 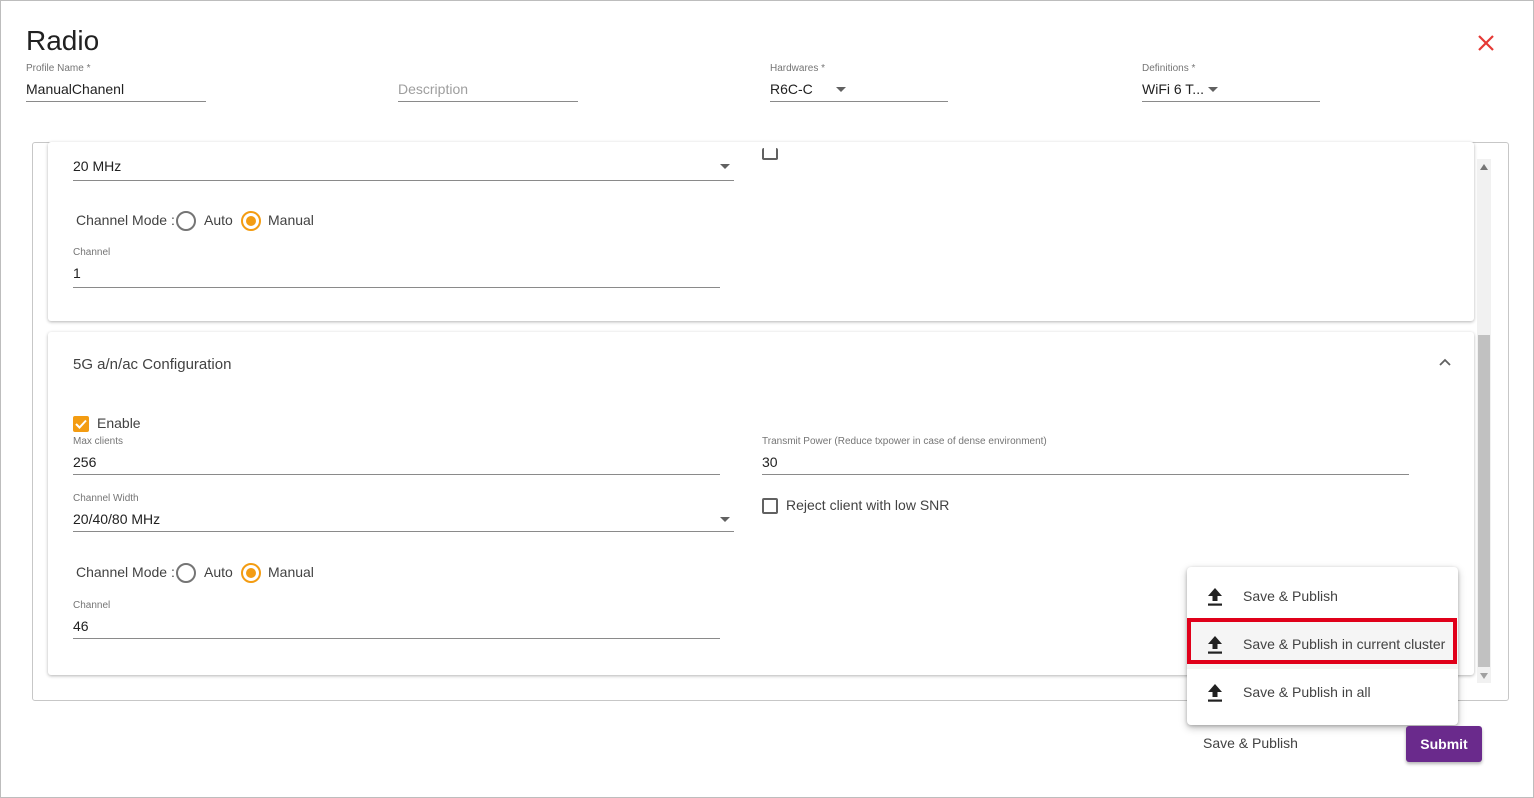 I want to click on menu-item-save-publish: Save & Publish, so click(x=1322, y=597).